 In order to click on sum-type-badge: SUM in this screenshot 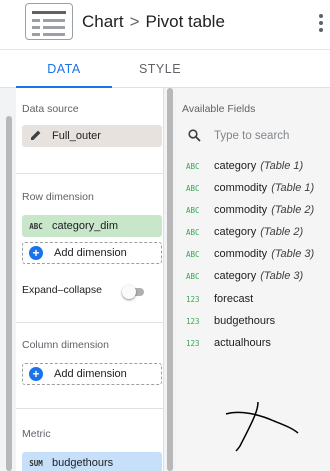, I will do `click(36, 463)`.